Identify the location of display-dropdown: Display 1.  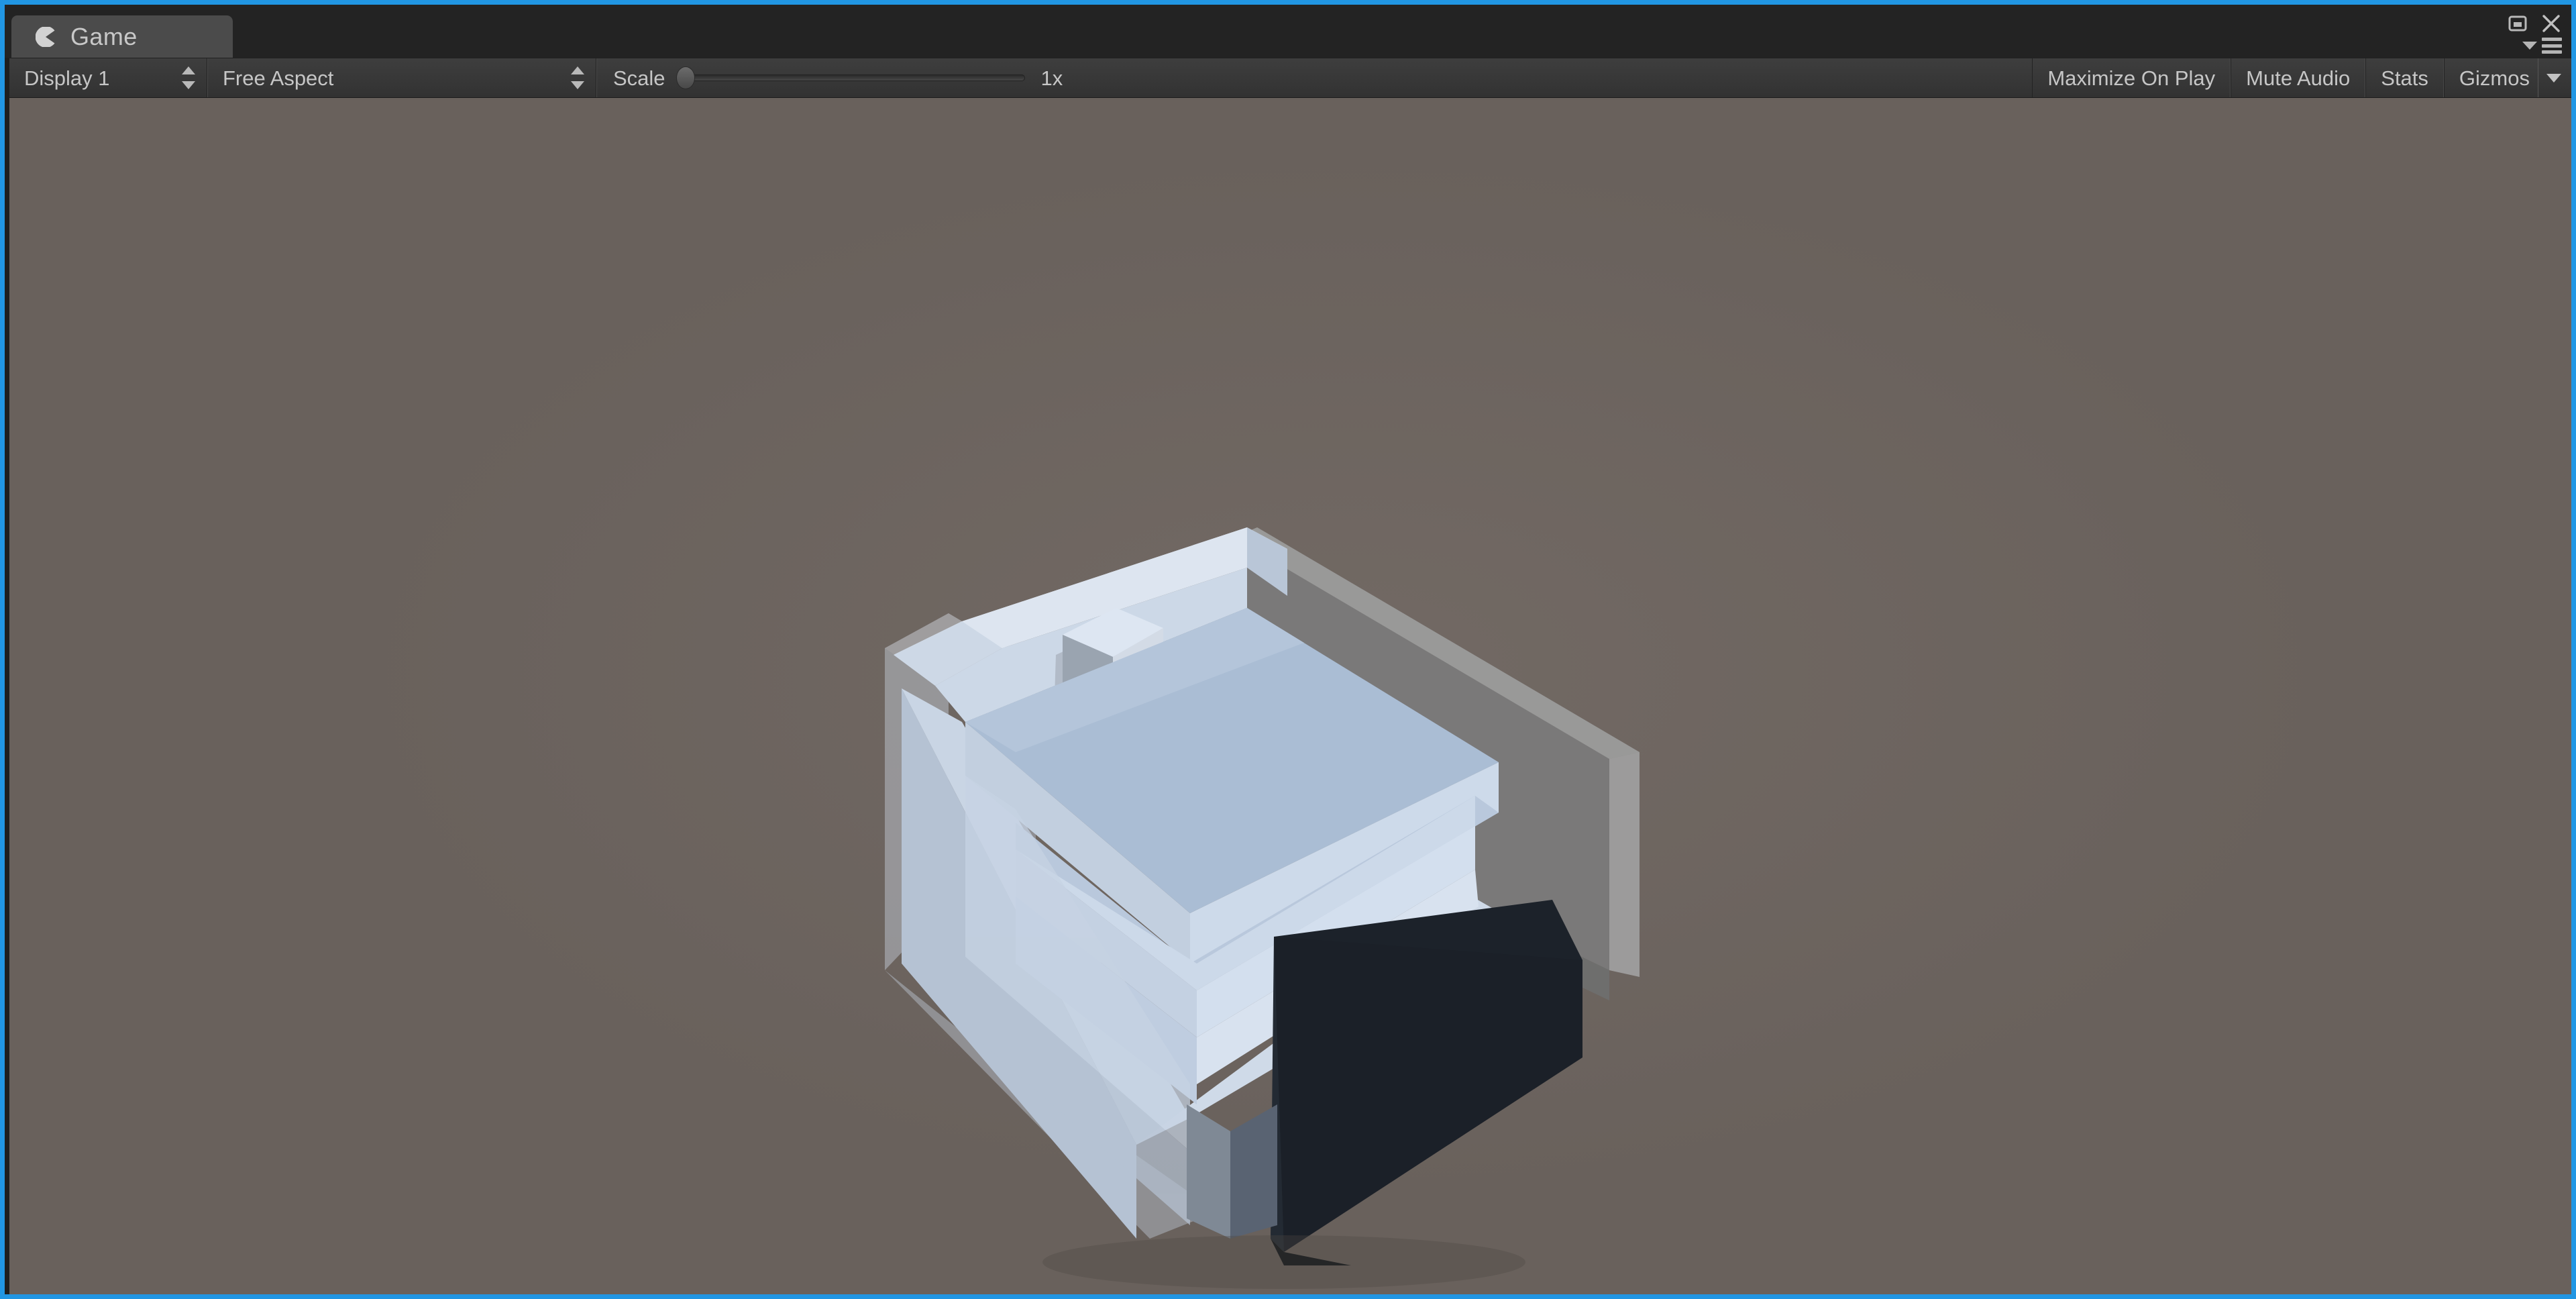
(108, 77).